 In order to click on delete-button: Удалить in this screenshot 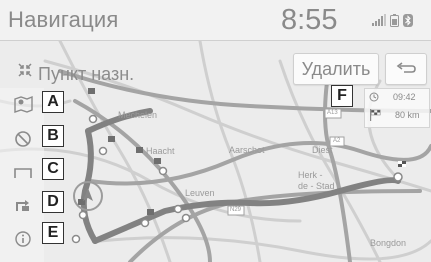, I will do `click(336, 69)`.